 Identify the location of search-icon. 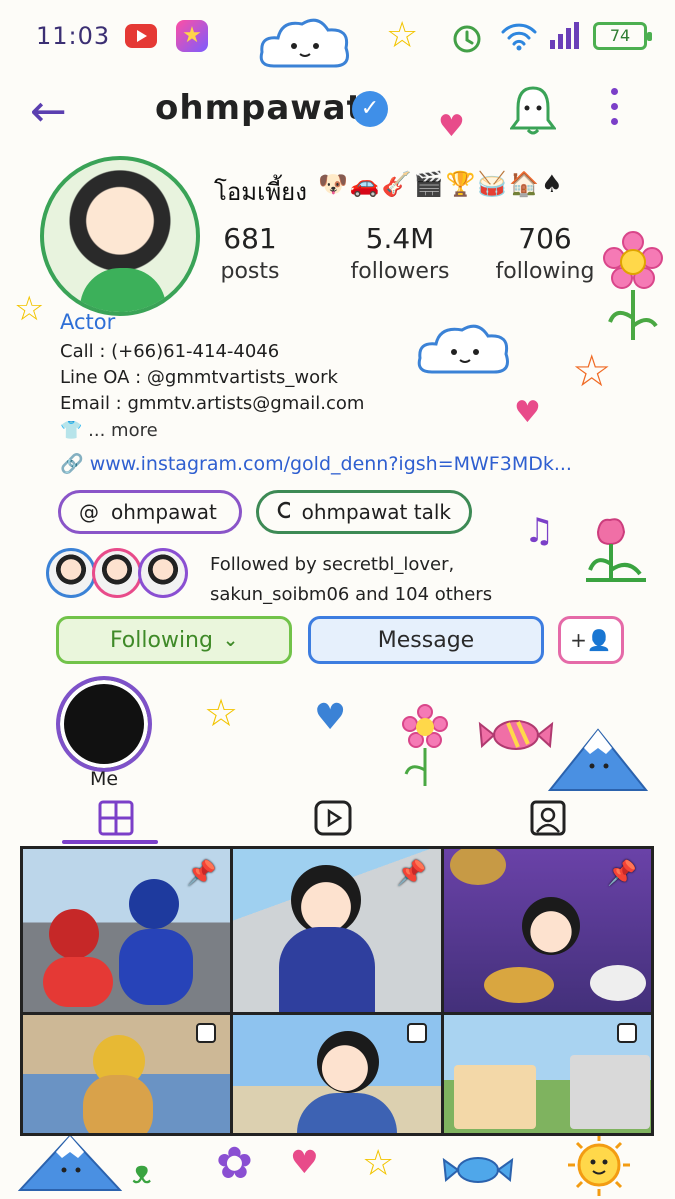
(283, 510).